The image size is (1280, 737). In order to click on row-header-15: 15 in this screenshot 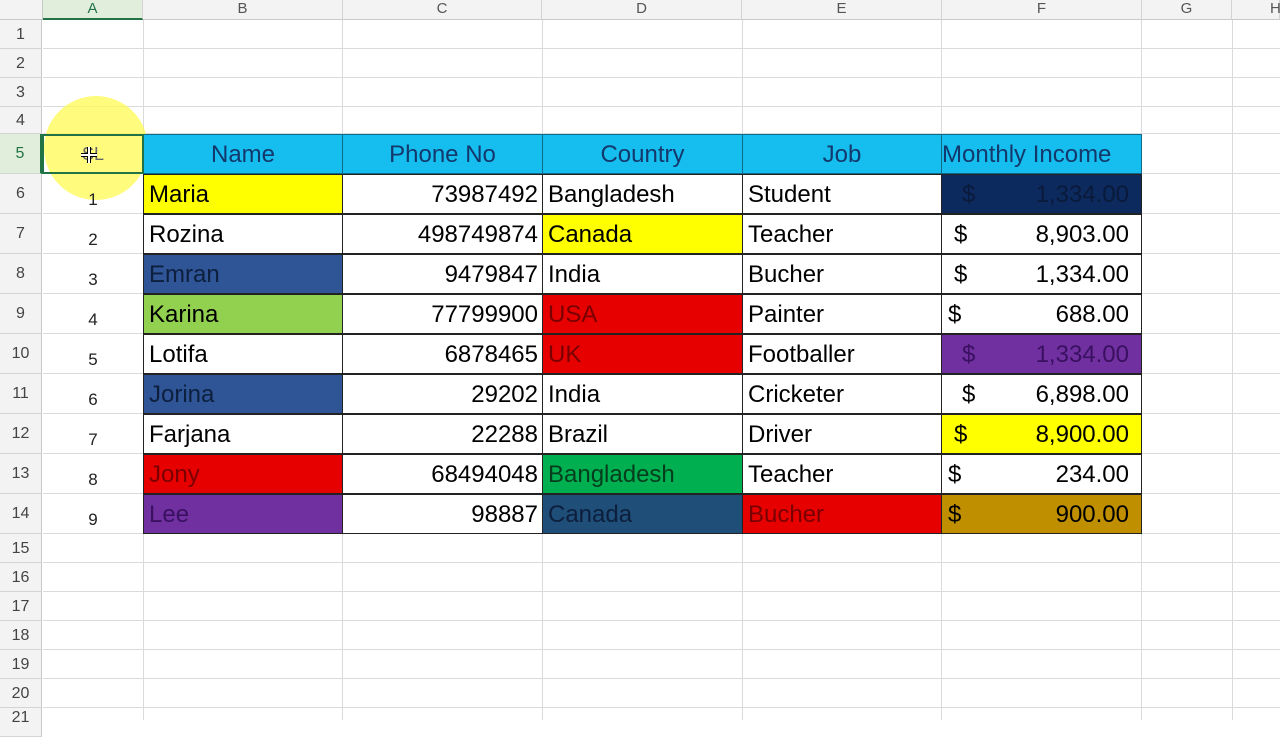, I will do `click(21, 548)`.